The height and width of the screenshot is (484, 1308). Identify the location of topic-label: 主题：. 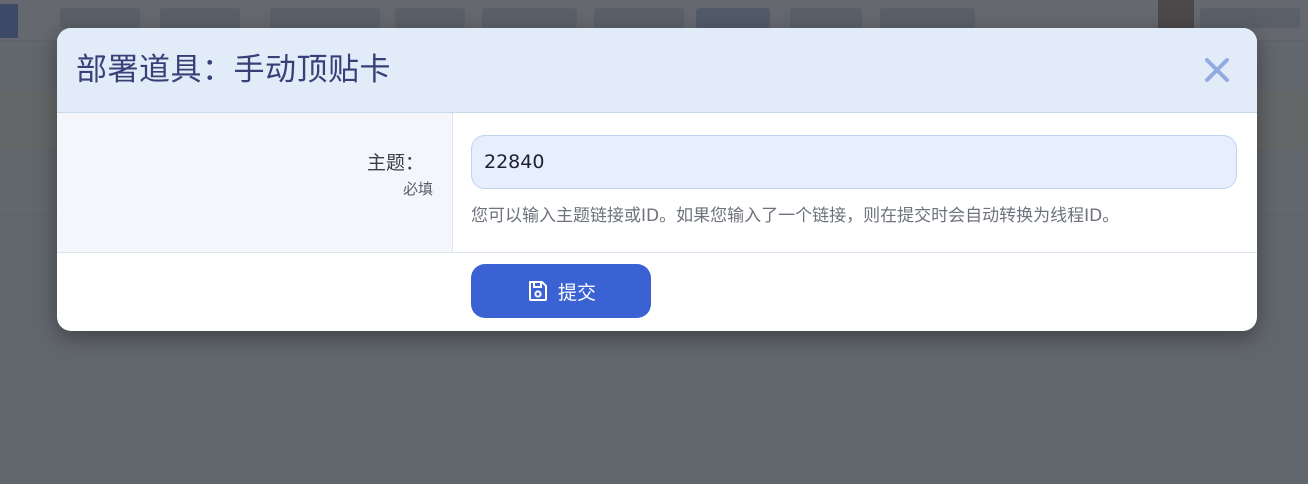
(395, 163).